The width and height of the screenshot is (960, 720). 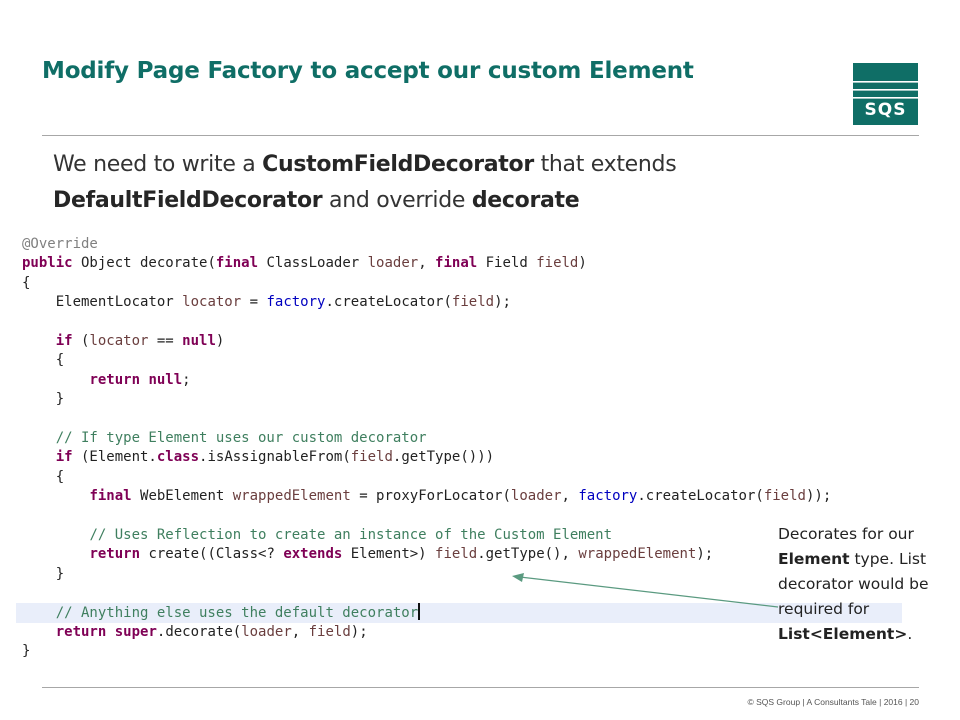 What do you see at coordinates (430, 496) in the screenshot?
I see `code-token: = proxyForLocator(` at bounding box center [430, 496].